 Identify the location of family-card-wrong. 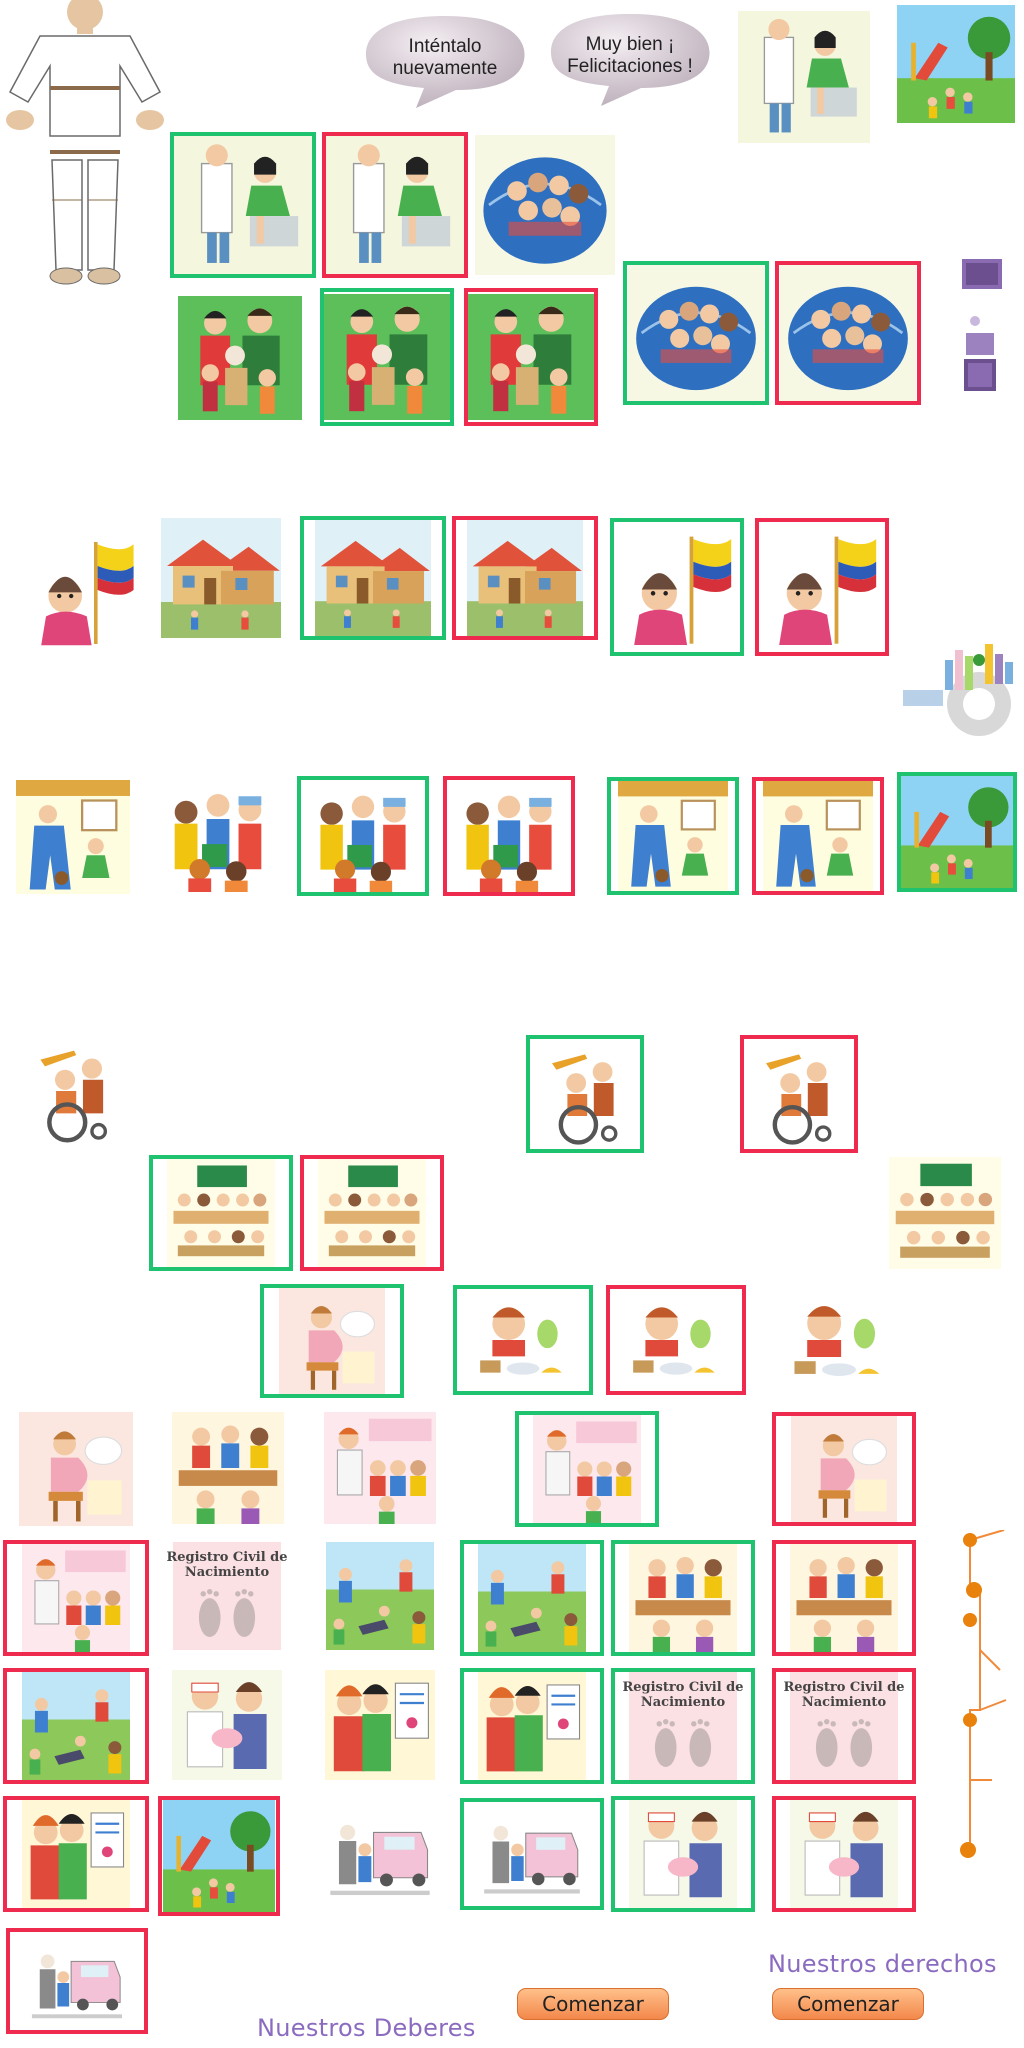
(531, 357).